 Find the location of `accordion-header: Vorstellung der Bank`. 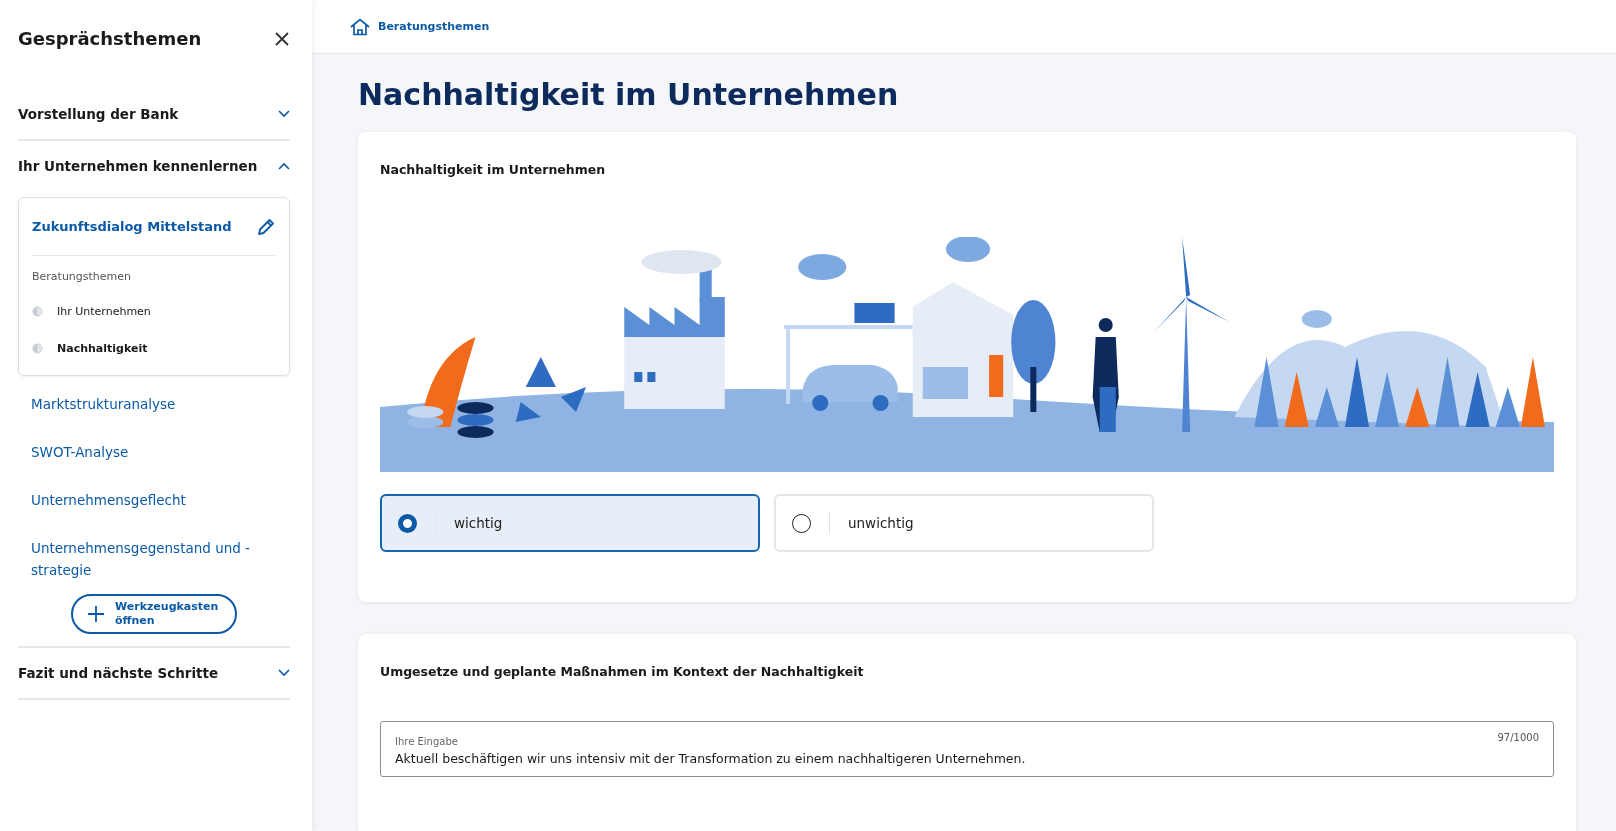

accordion-header: Vorstellung der Bank is located at coordinates (154, 114).